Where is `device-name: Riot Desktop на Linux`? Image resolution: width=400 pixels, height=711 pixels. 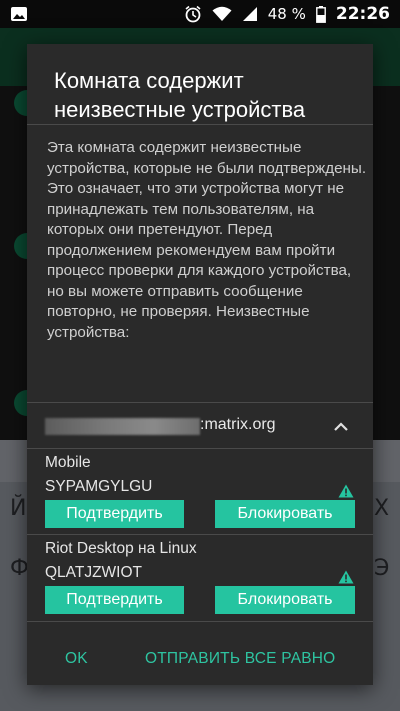 device-name: Riot Desktop на Linux is located at coordinates (121, 548).